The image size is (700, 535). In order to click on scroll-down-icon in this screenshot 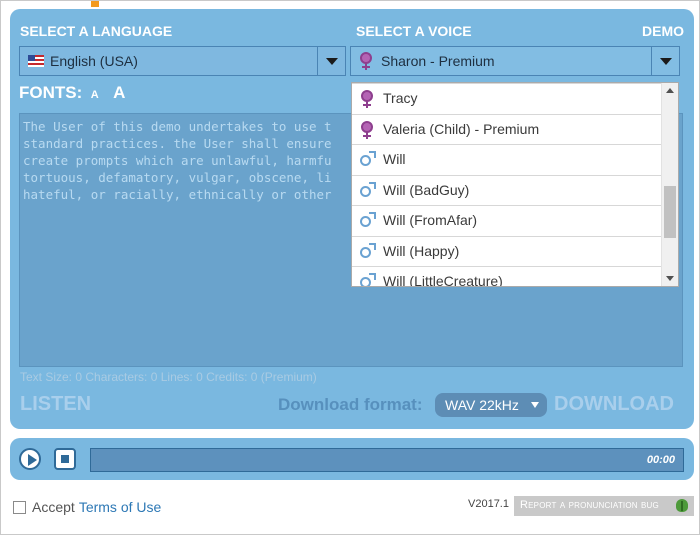, I will do `click(670, 278)`.